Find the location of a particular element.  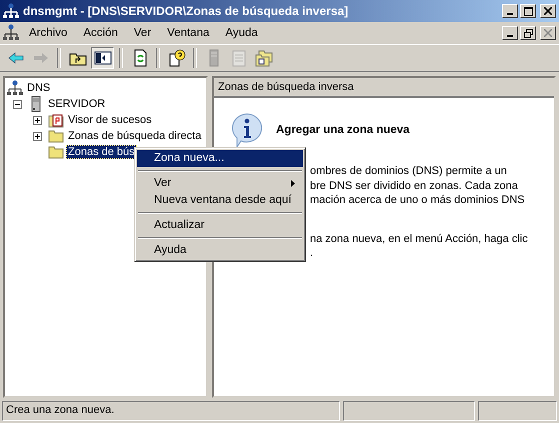

description-text: na zona nueva, en el menú Acción, haga clic is located at coordinates (419, 239).